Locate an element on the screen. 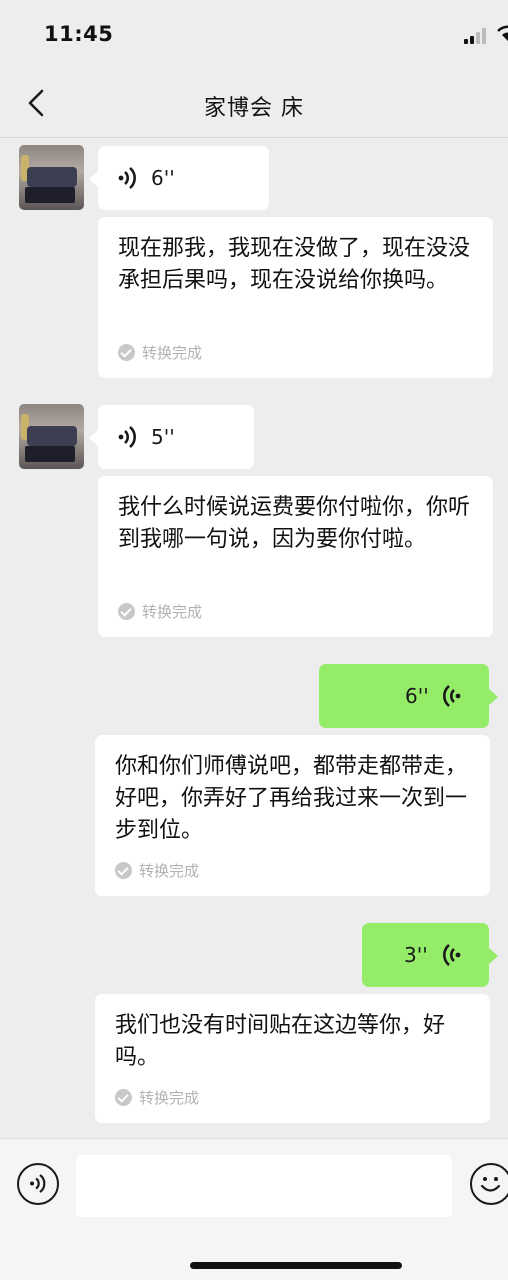  voice-mode-button is located at coordinates (38, 1184).